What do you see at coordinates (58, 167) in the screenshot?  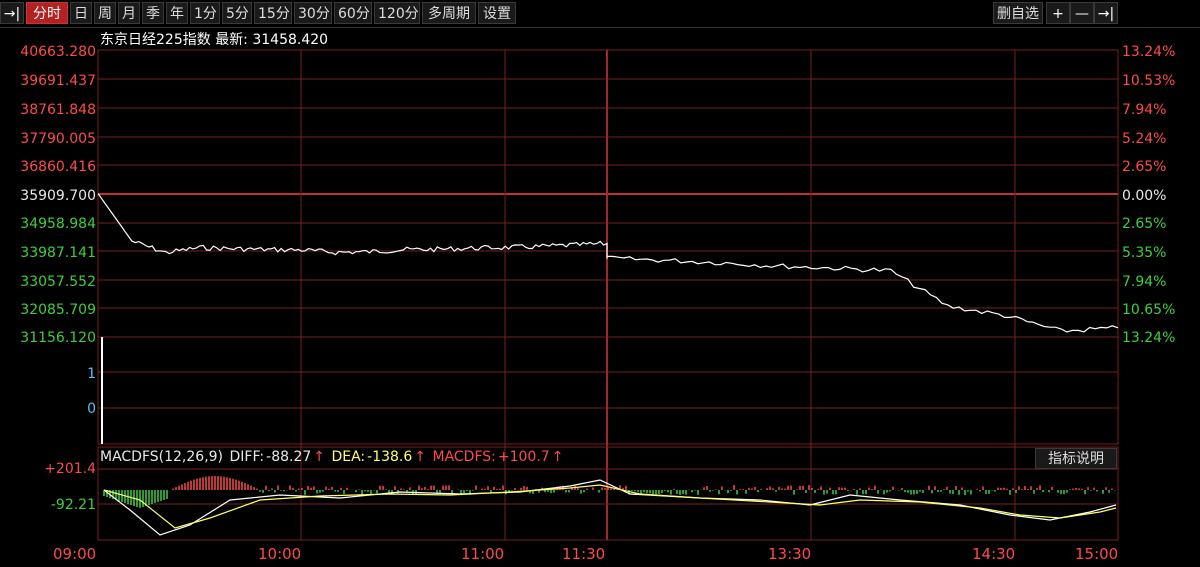 I see `price-tick: 36860.416` at bounding box center [58, 167].